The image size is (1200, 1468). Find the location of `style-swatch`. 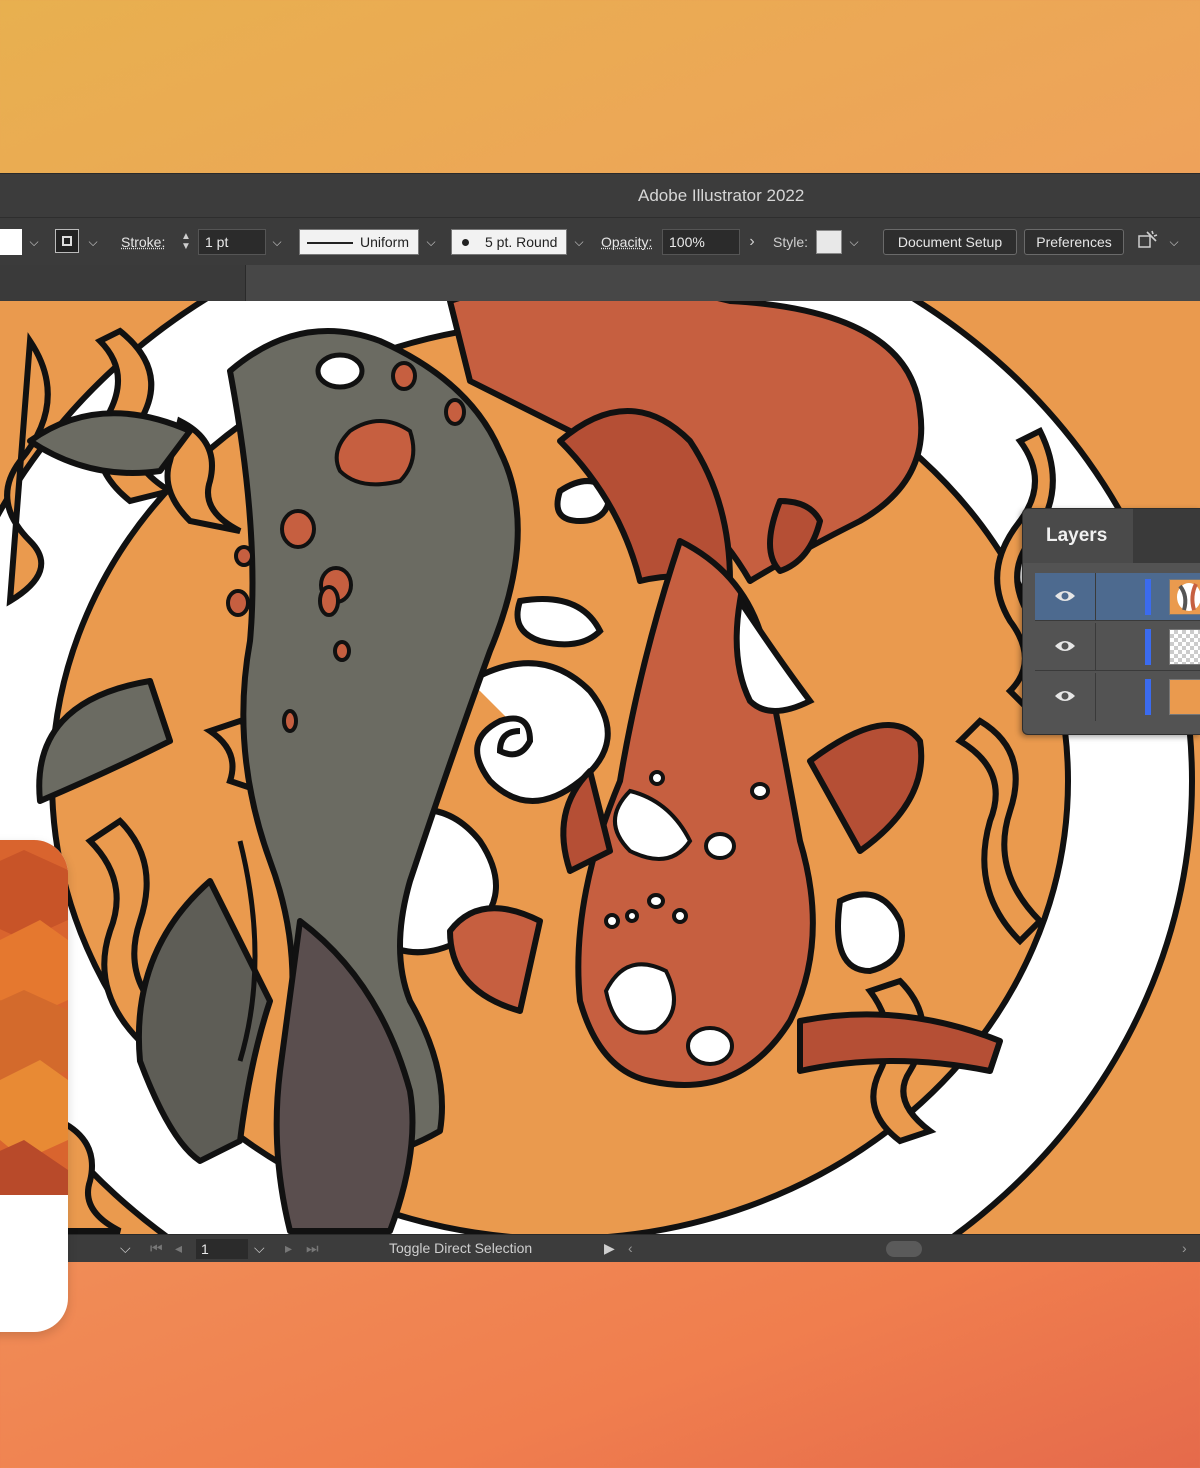

style-swatch is located at coordinates (829, 242).